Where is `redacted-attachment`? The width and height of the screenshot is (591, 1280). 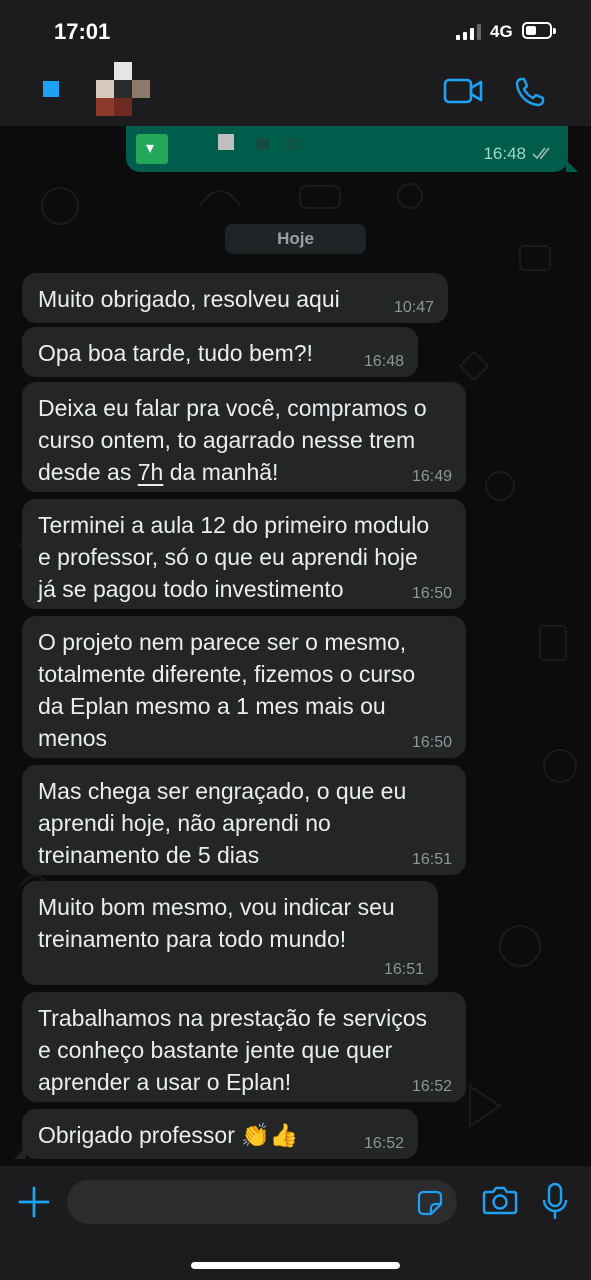
redacted-attachment is located at coordinates (152, 149).